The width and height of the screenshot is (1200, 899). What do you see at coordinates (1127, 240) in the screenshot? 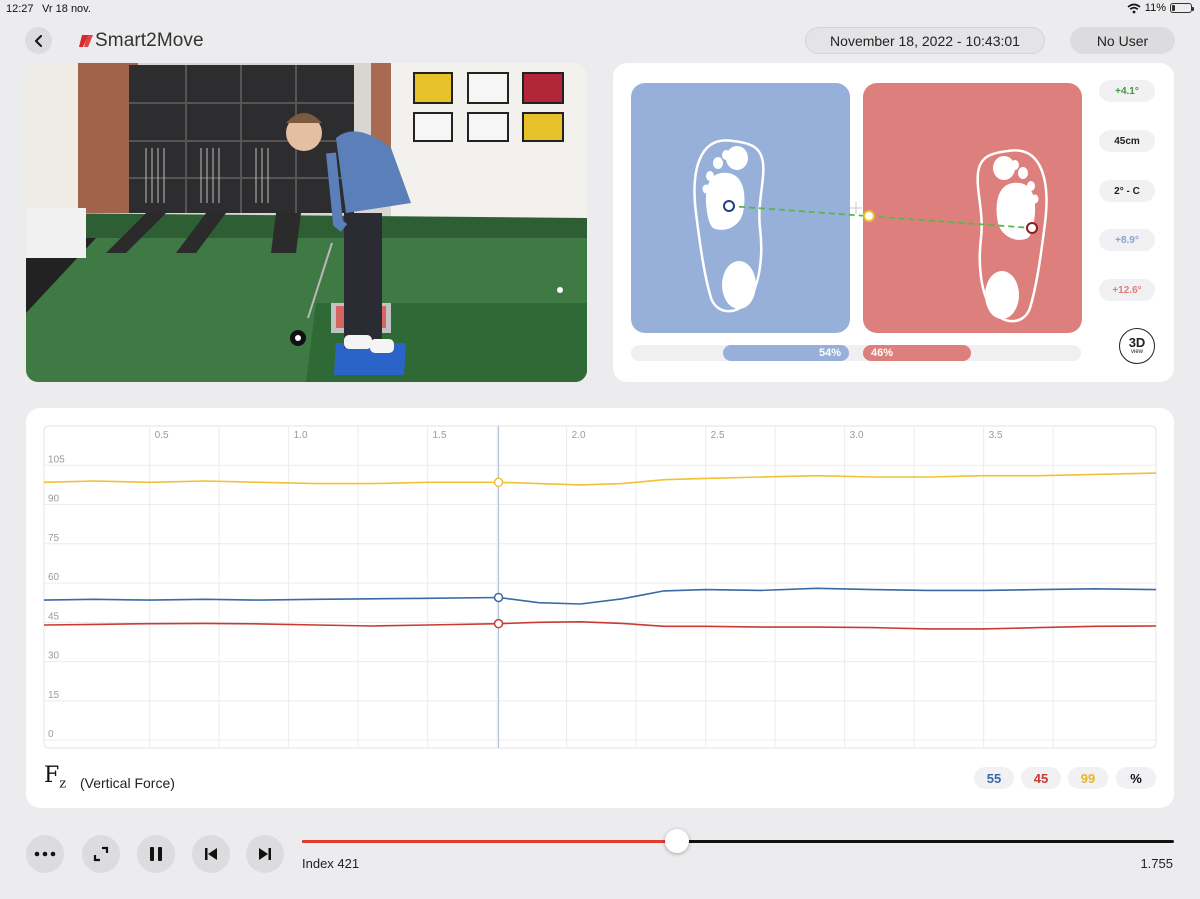
I see `metric-pill-4: +8.9°` at bounding box center [1127, 240].